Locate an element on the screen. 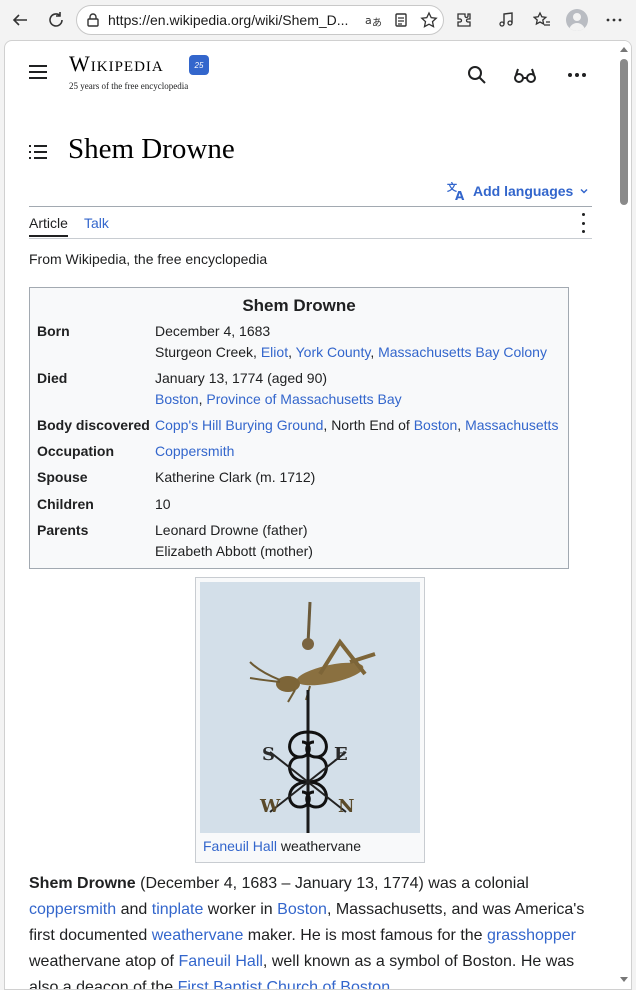 The height and width of the screenshot is (990, 636). figure-caption: Faneuil Hall weathervane is located at coordinates (282, 846).